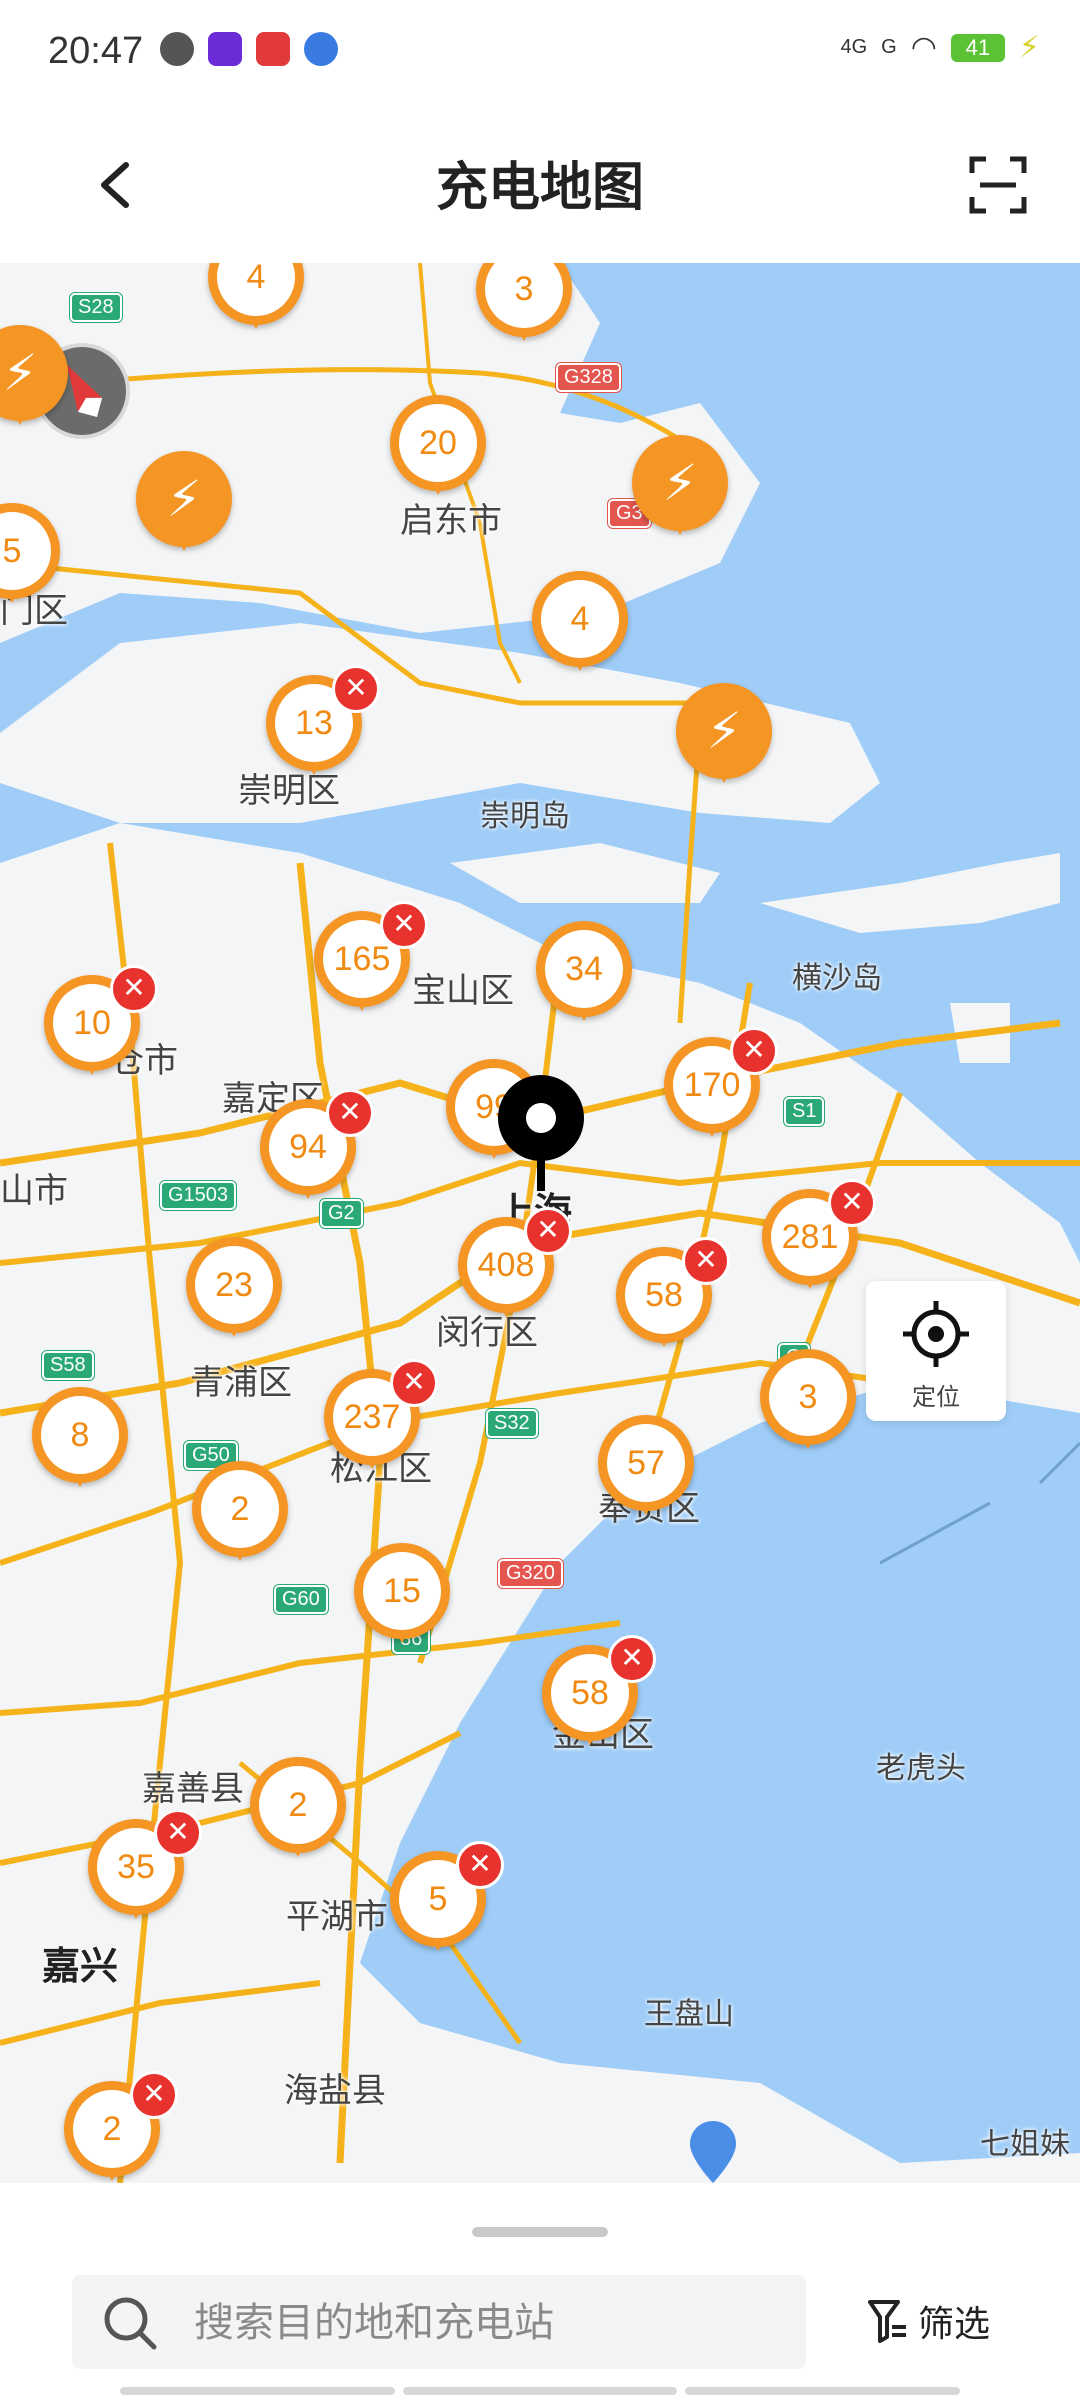 The width and height of the screenshot is (1080, 2400). What do you see at coordinates (889, 47) in the screenshot?
I see `signal-g-icon: G` at bounding box center [889, 47].